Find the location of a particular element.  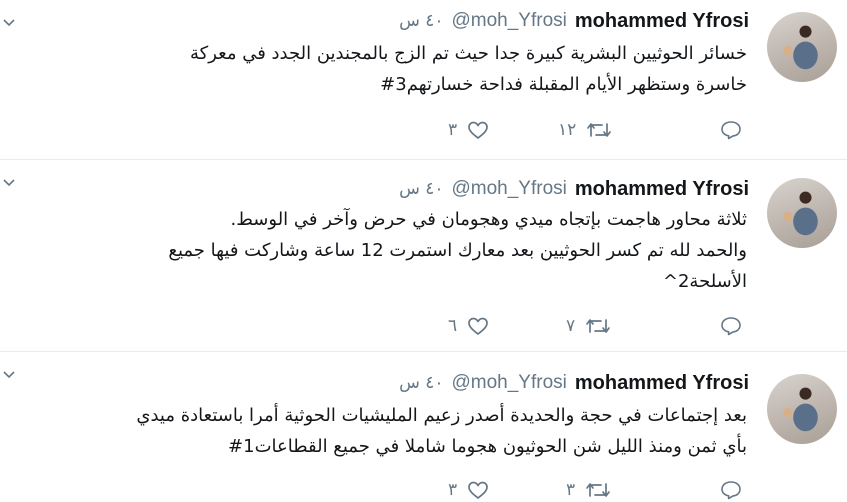

like-count: ٦ is located at coordinates (453, 326).